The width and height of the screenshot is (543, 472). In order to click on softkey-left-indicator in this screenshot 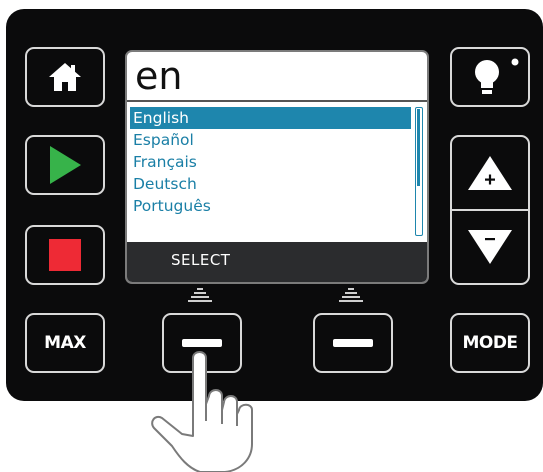, I will do `click(200, 295)`.